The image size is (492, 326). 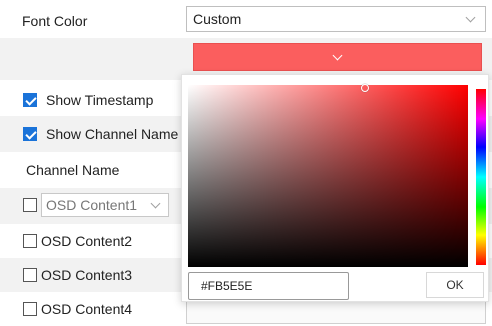 I want to click on show-channel-name-label: Show Channel Name, so click(x=112, y=134).